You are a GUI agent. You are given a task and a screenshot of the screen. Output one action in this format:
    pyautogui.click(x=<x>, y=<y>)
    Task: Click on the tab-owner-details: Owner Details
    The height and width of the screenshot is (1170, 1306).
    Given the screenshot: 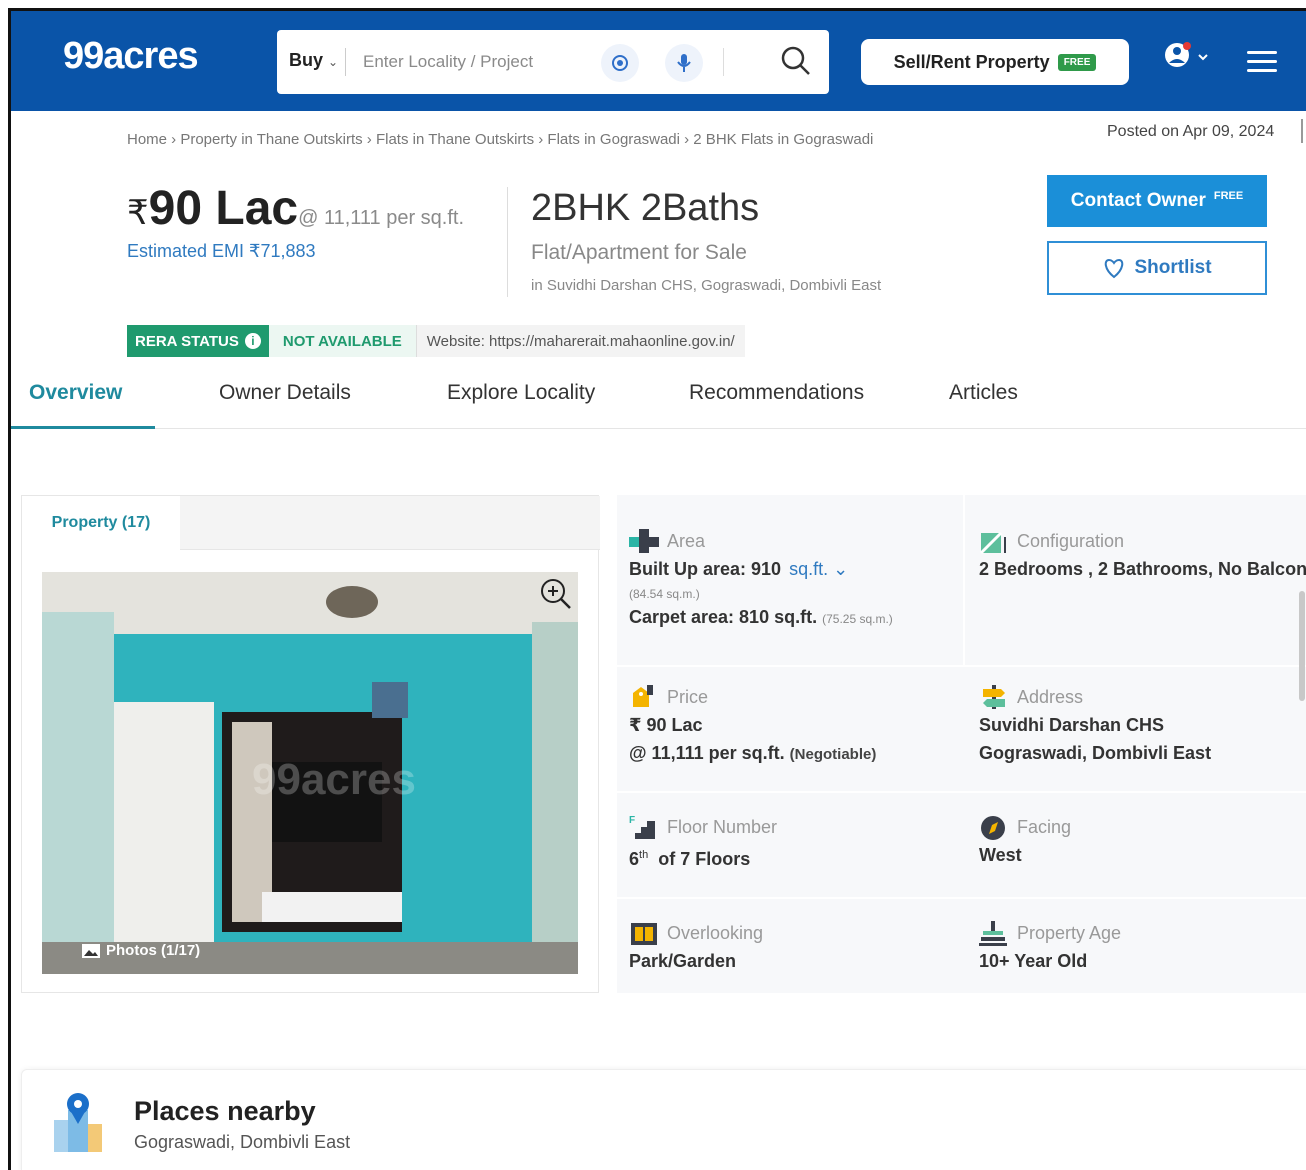 What is the action you would take?
    pyautogui.click(x=285, y=393)
    